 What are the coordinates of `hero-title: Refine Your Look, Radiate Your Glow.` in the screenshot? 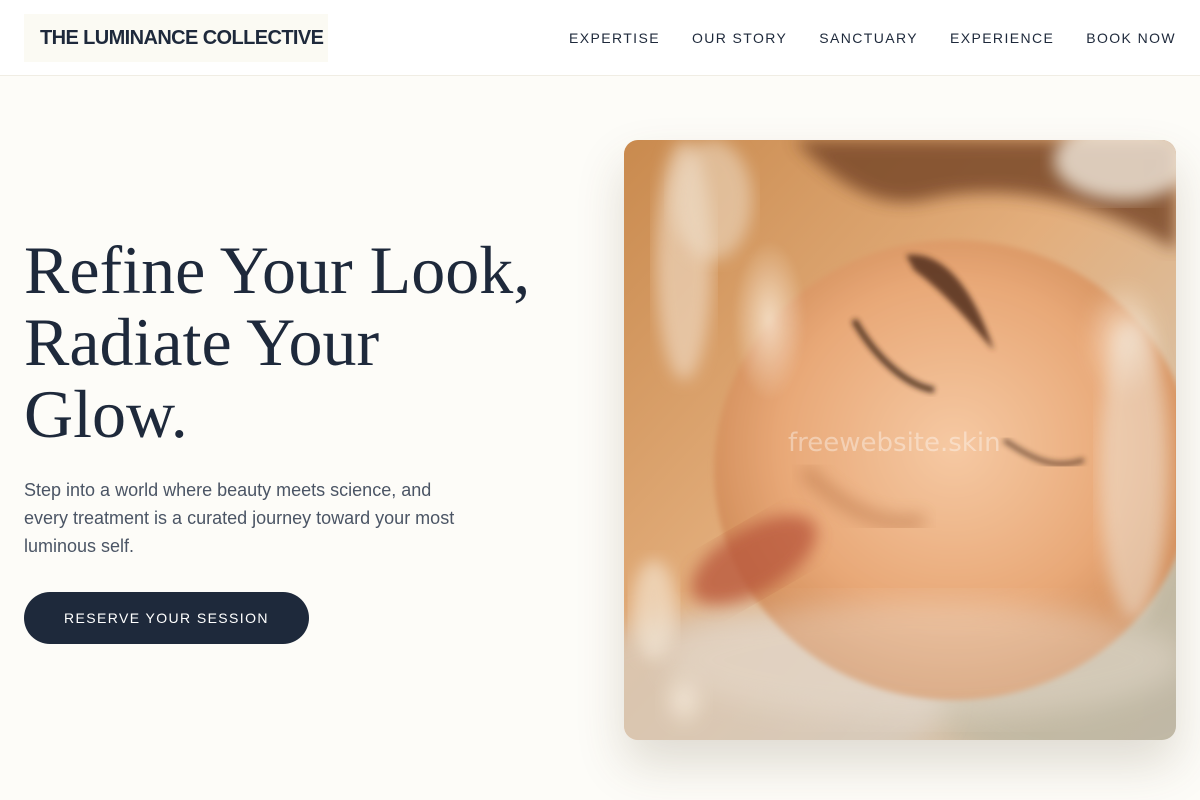 It's located at (314, 342).